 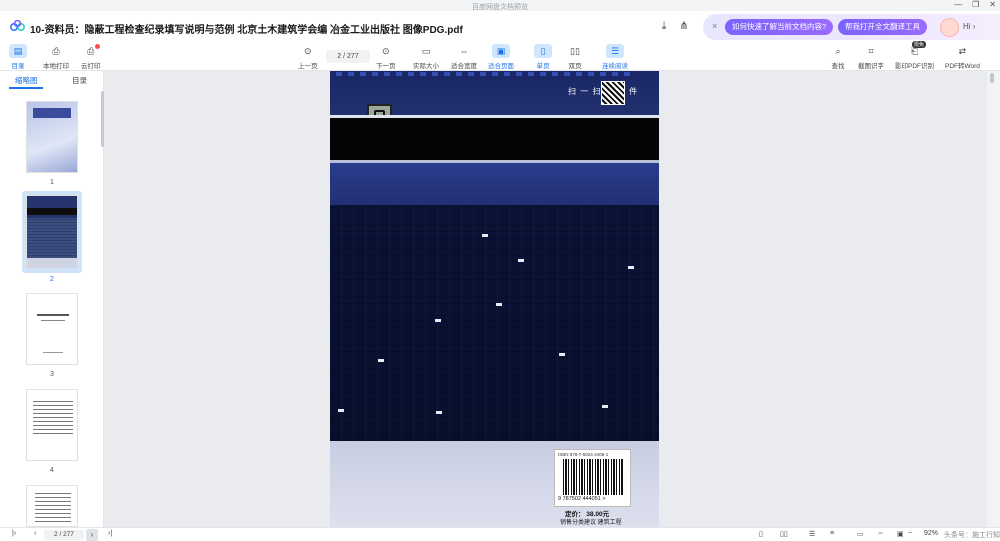 I want to click on fit-width-icon: ⇔, so click(x=880, y=533).